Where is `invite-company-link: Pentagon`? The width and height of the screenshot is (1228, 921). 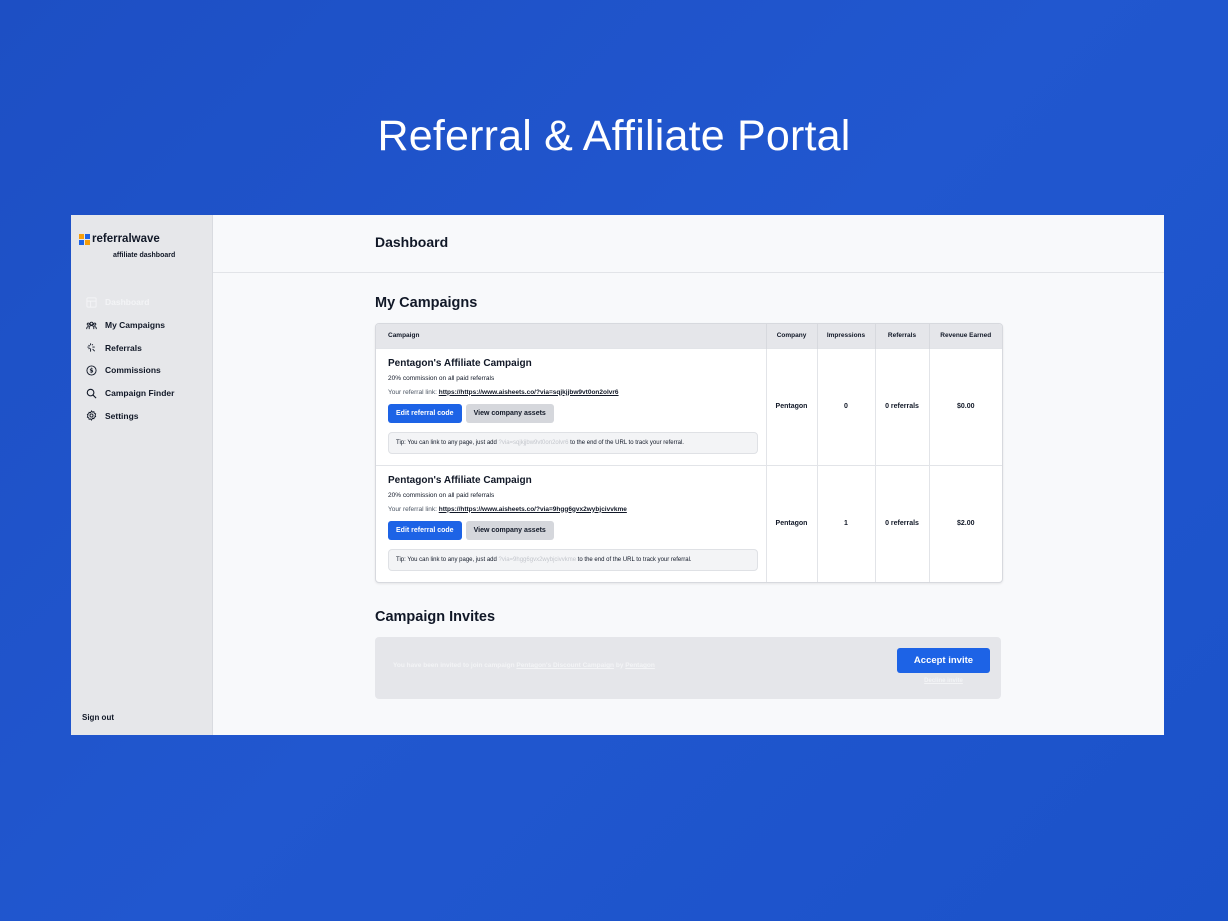
invite-company-link: Pentagon is located at coordinates (640, 665).